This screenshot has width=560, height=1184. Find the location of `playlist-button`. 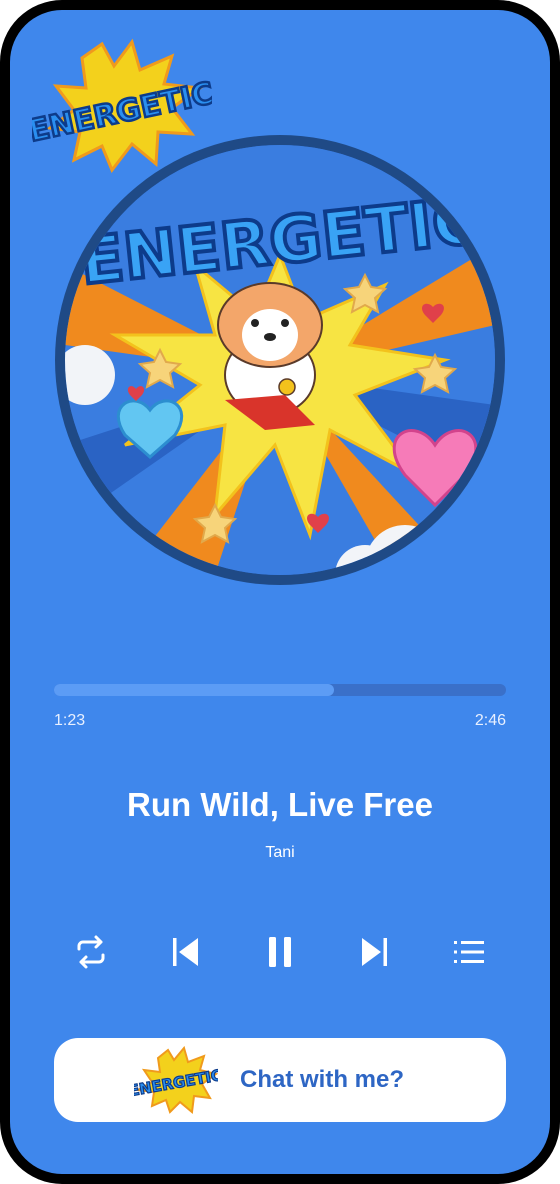

playlist-button is located at coordinates (469, 952).